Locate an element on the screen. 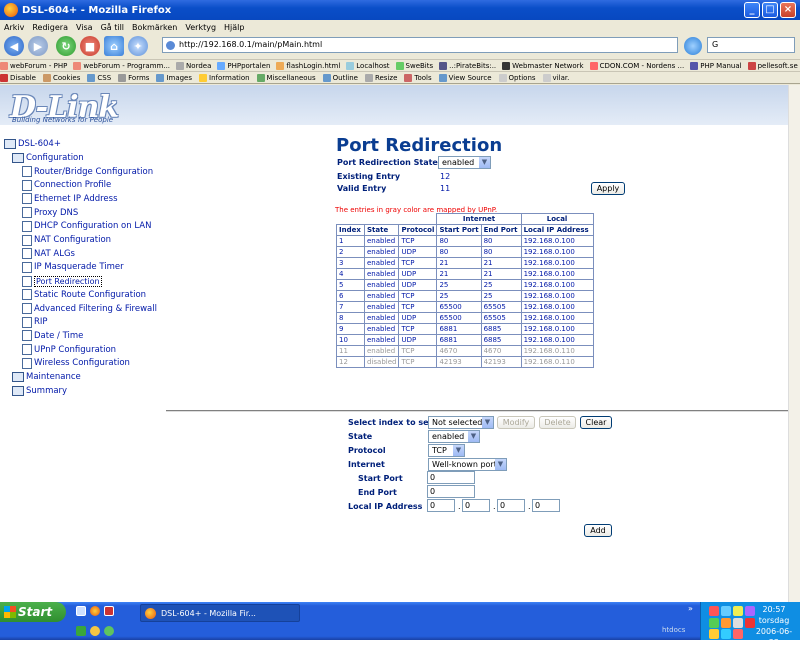  bookmark-item: PHP Manual is located at coordinates (716, 65).